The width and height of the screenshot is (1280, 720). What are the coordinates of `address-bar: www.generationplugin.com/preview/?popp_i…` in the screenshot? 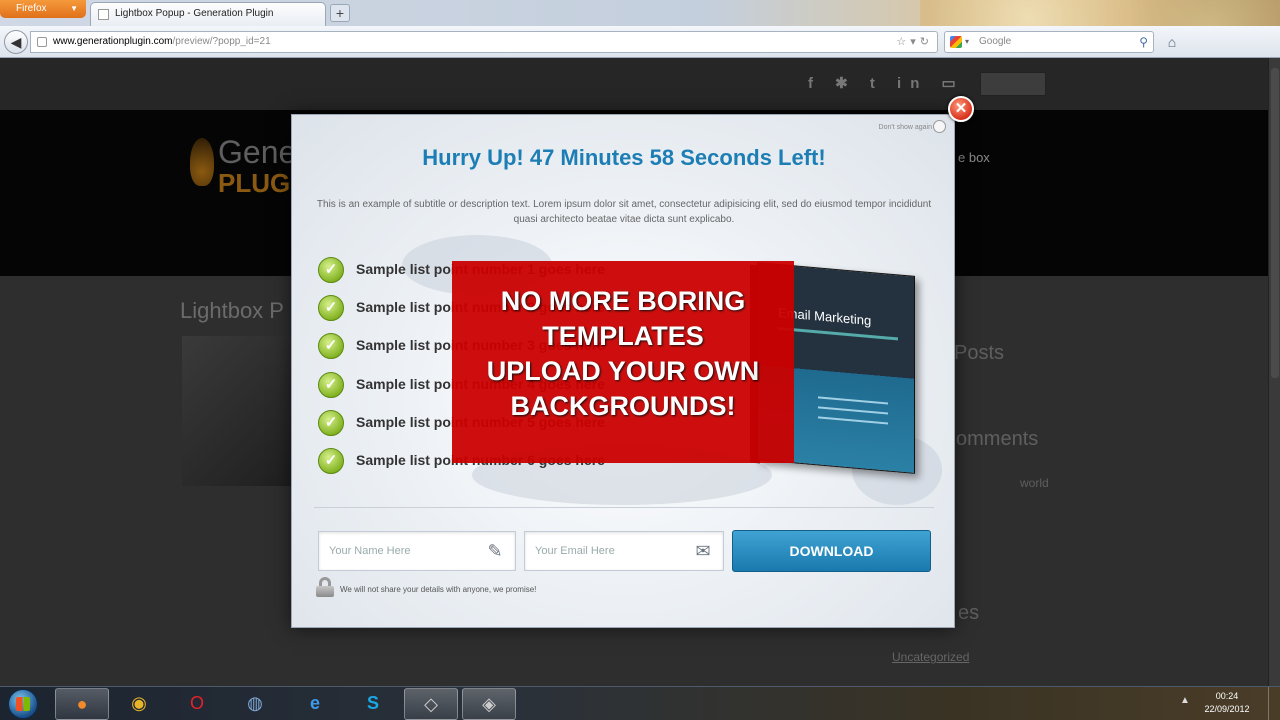 It's located at (484, 42).